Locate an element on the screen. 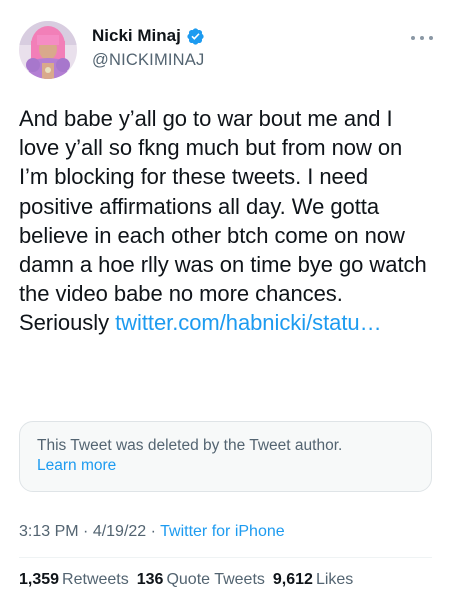 This screenshot has height=600, width=451. likes-stat: 9,612 Likes is located at coordinates (313, 580).